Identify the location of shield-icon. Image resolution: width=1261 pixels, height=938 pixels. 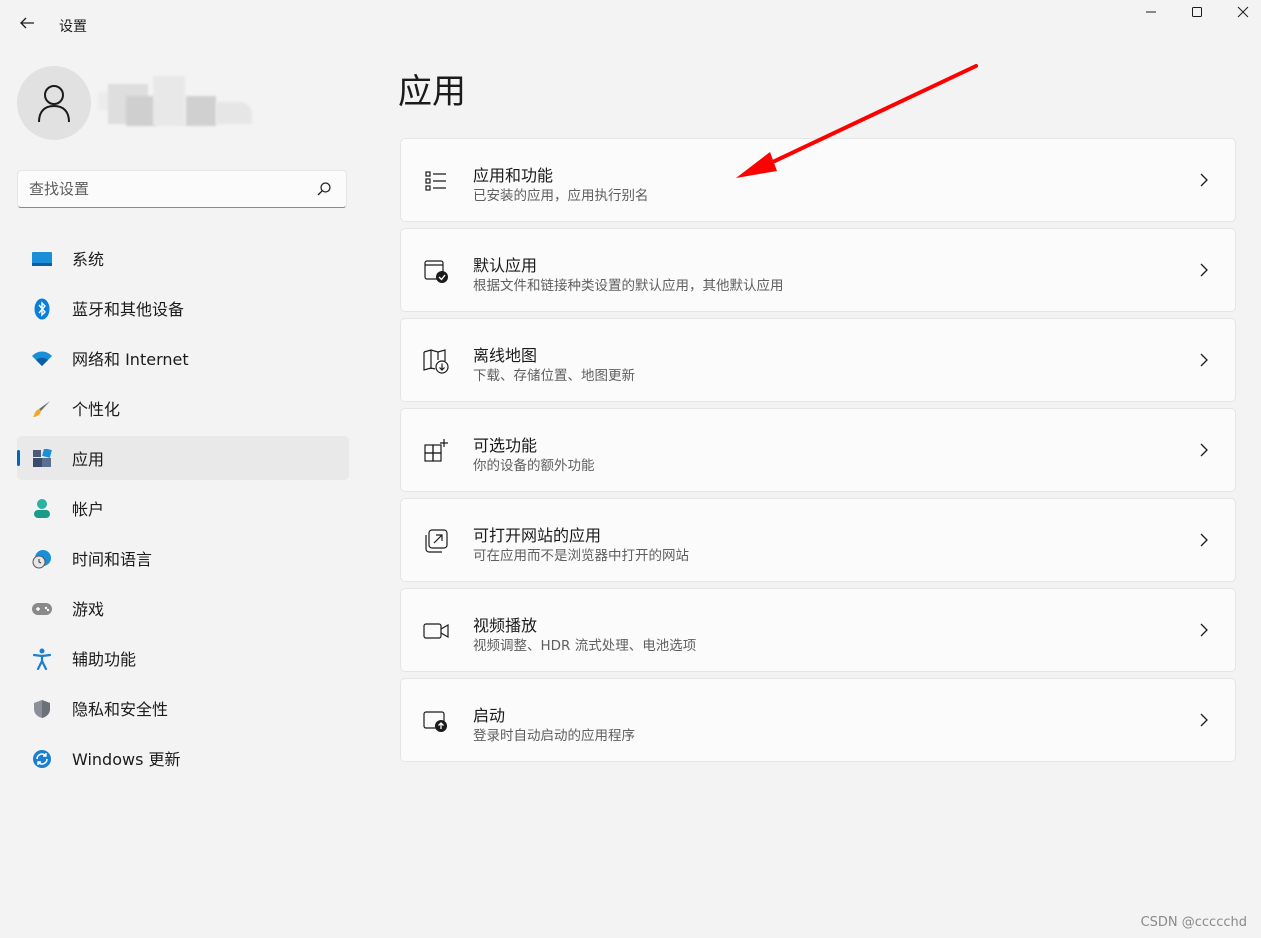
(42, 709).